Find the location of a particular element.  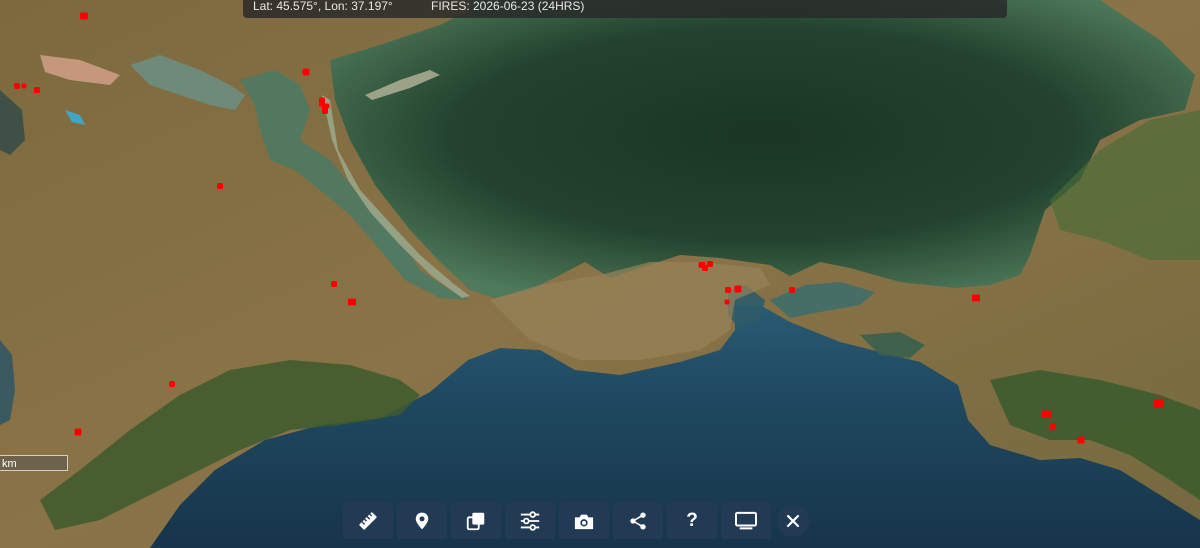

scale-bar: km is located at coordinates (34, 463).